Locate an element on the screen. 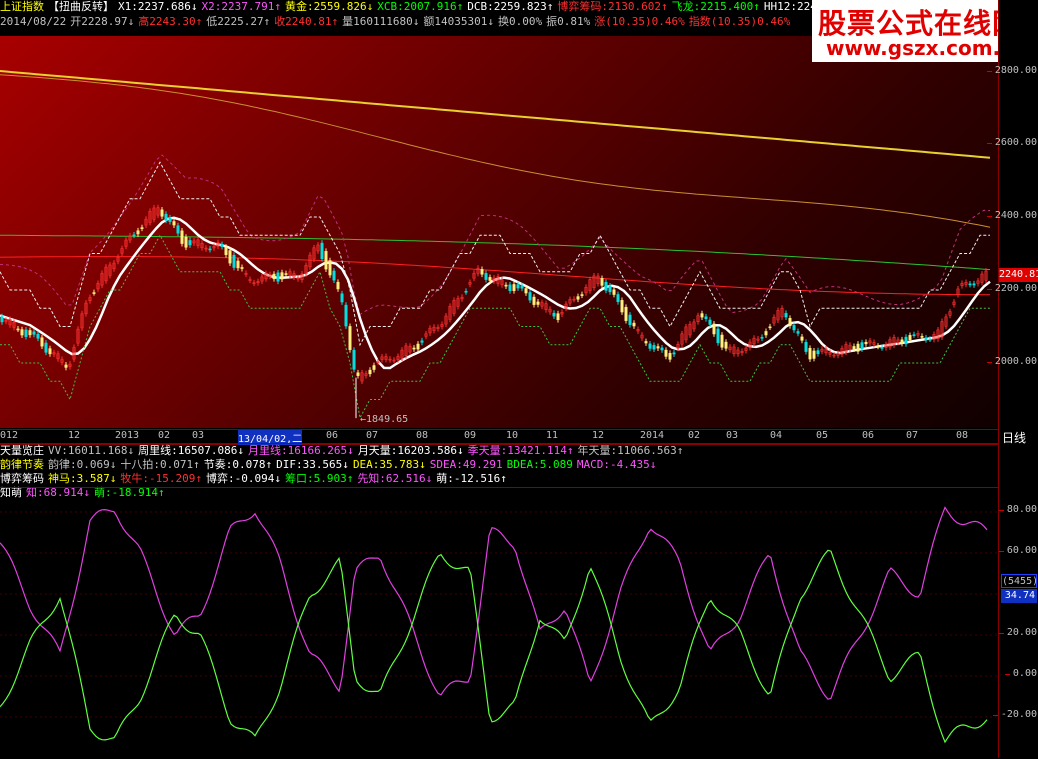 The image size is (1038, 759). quote-item: 开2228.97↓ is located at coordinates (102, 21).